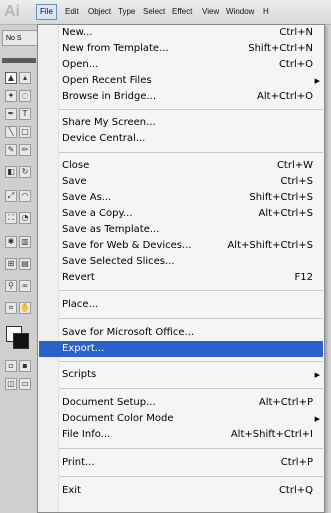 Image resolution: width=331 pixels, height=513 pixels. I want to click on magic-wand-tool-icon: ✦, so click(11, 96).